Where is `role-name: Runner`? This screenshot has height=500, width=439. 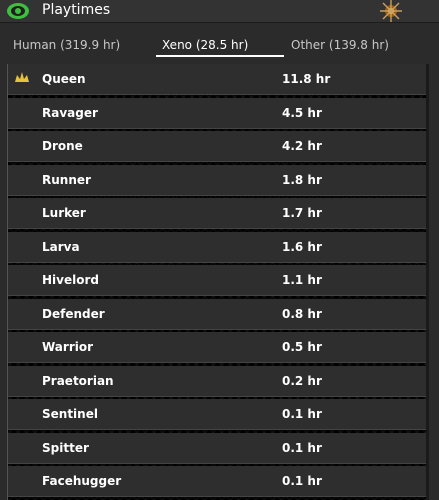 role-name: Runner is located at coordinates (66, 179).